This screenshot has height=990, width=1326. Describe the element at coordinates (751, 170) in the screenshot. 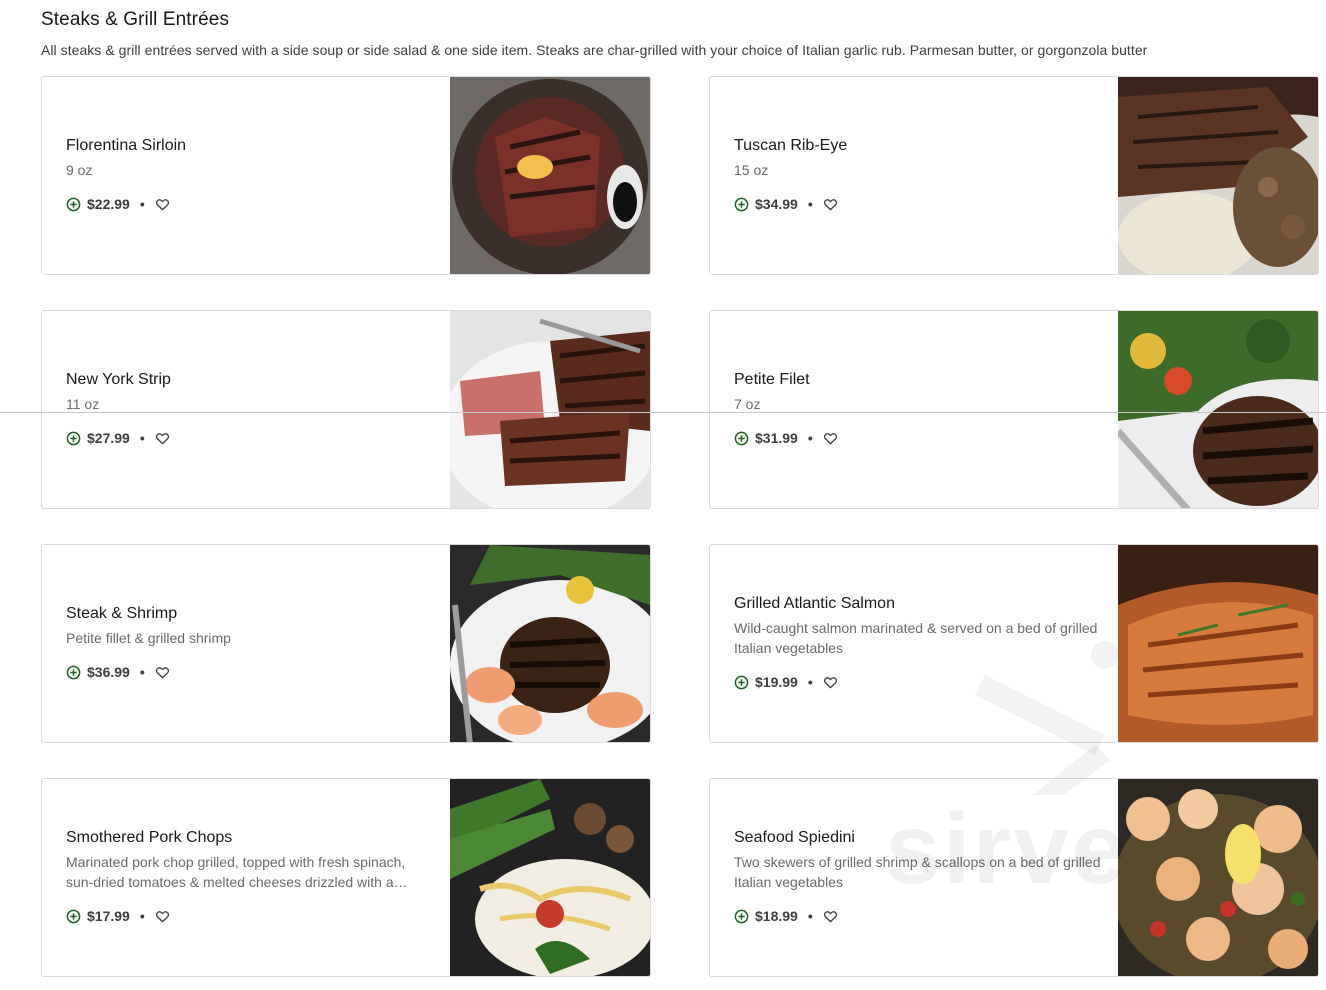

I see `item-description: 15 oz` at that location.